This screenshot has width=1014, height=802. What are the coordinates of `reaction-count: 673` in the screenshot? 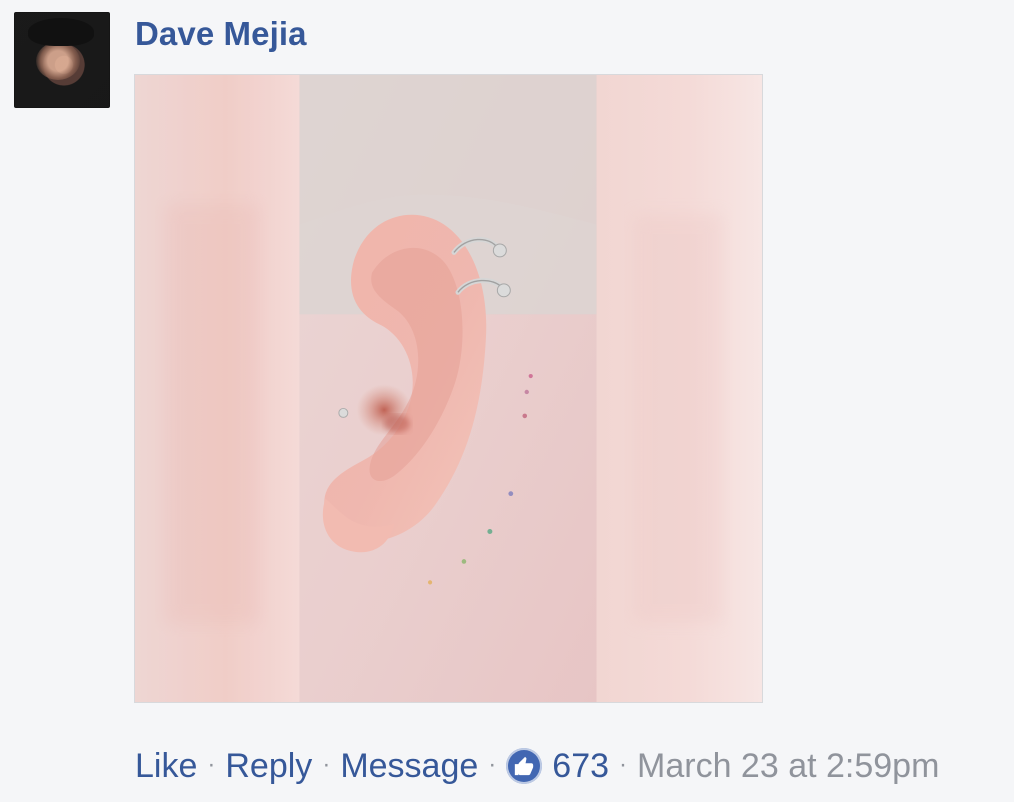 It's located at (581, 766).